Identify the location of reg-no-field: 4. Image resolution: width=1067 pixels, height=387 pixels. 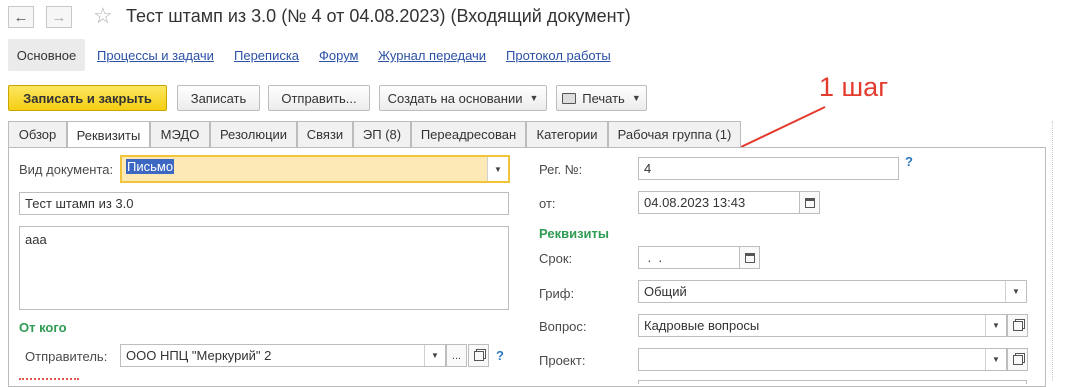
(768, 168).